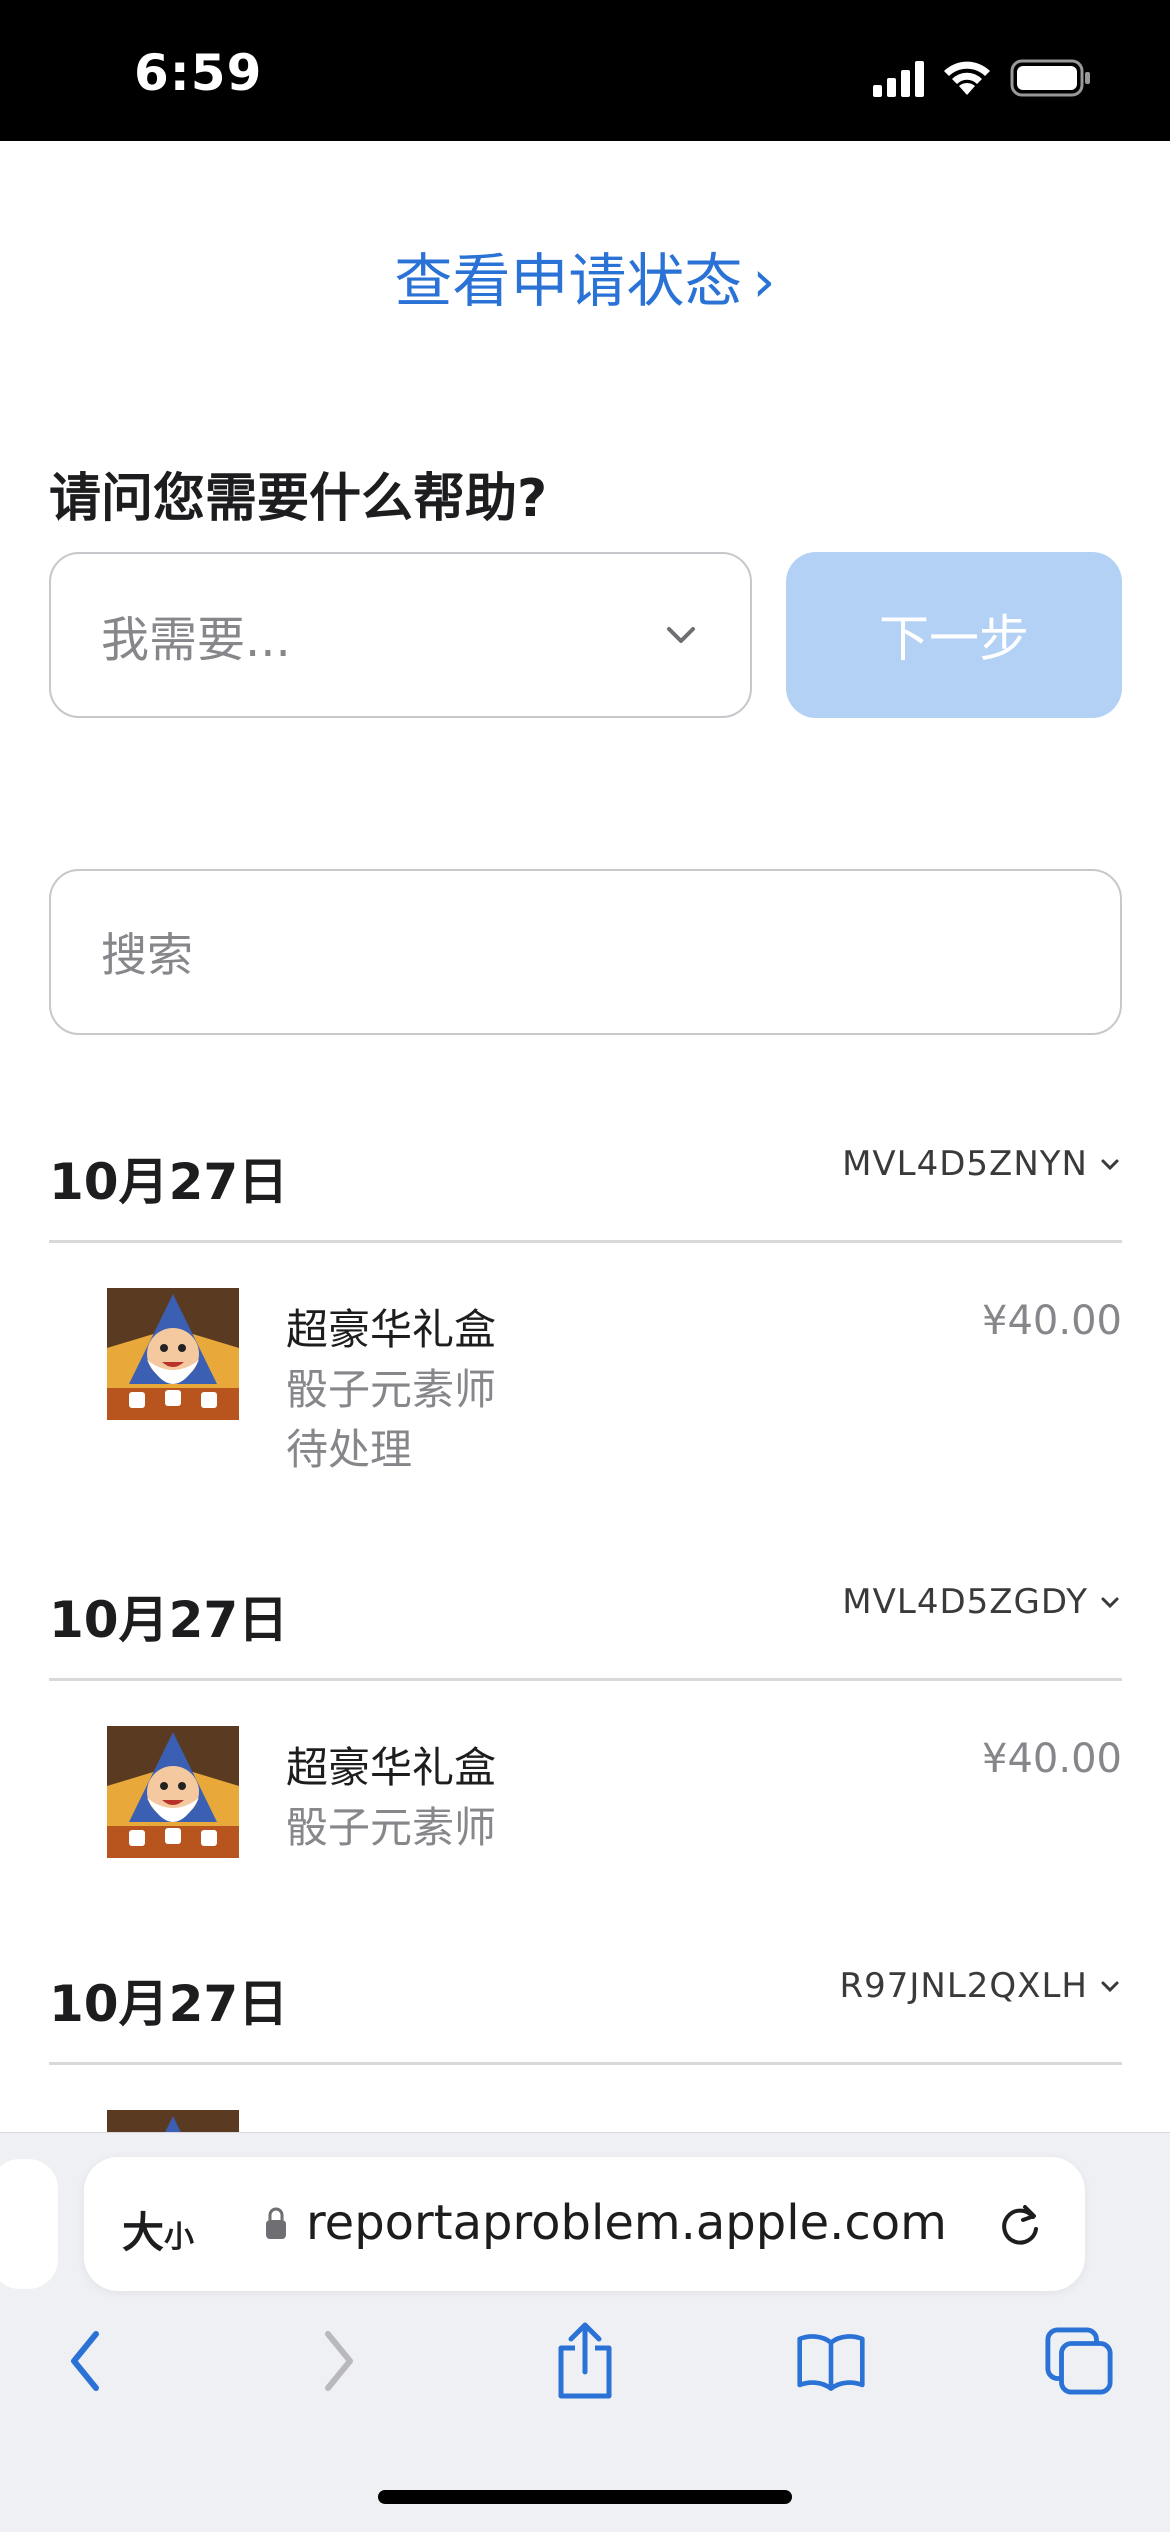  I want to click on bookmarks-button, so click(831, 2361).